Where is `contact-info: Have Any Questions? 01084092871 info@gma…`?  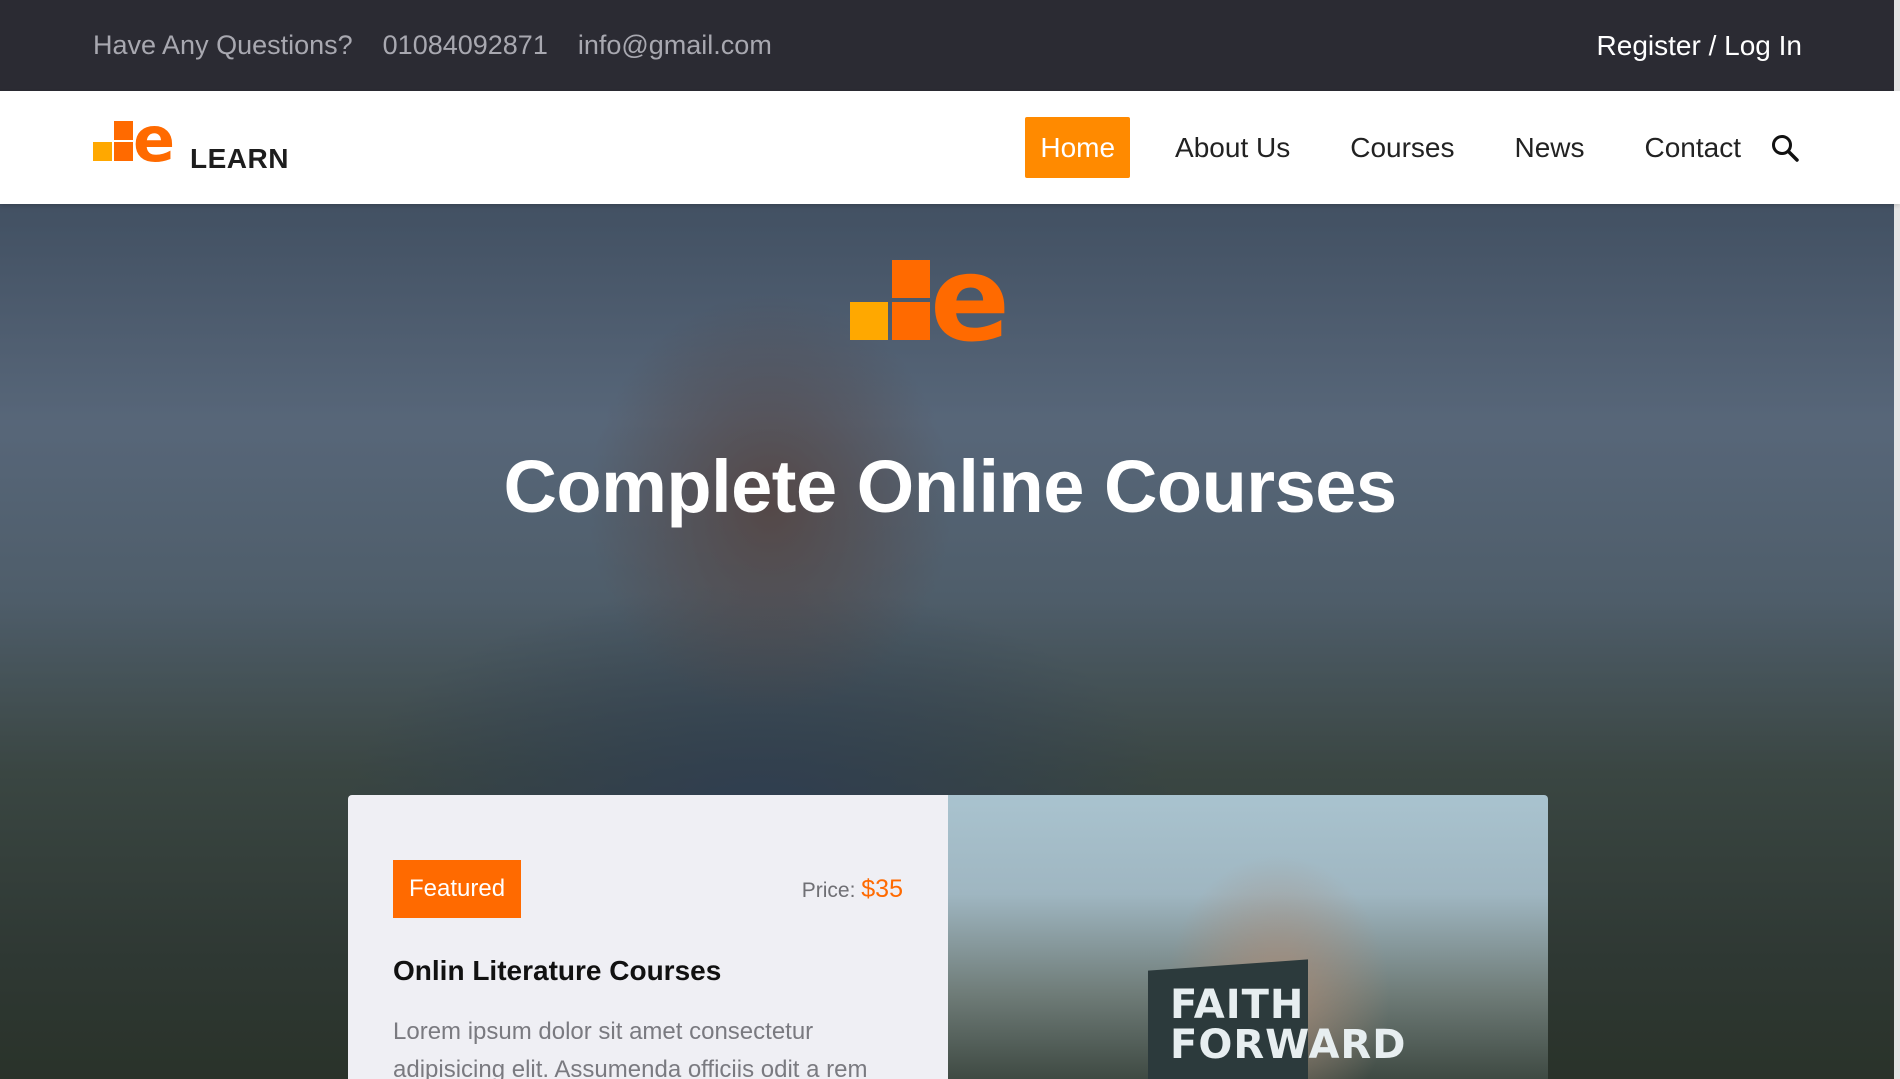 contact-info: Have Any Questions? 01084092871 info@gma… is located at coordinates (432, 45).